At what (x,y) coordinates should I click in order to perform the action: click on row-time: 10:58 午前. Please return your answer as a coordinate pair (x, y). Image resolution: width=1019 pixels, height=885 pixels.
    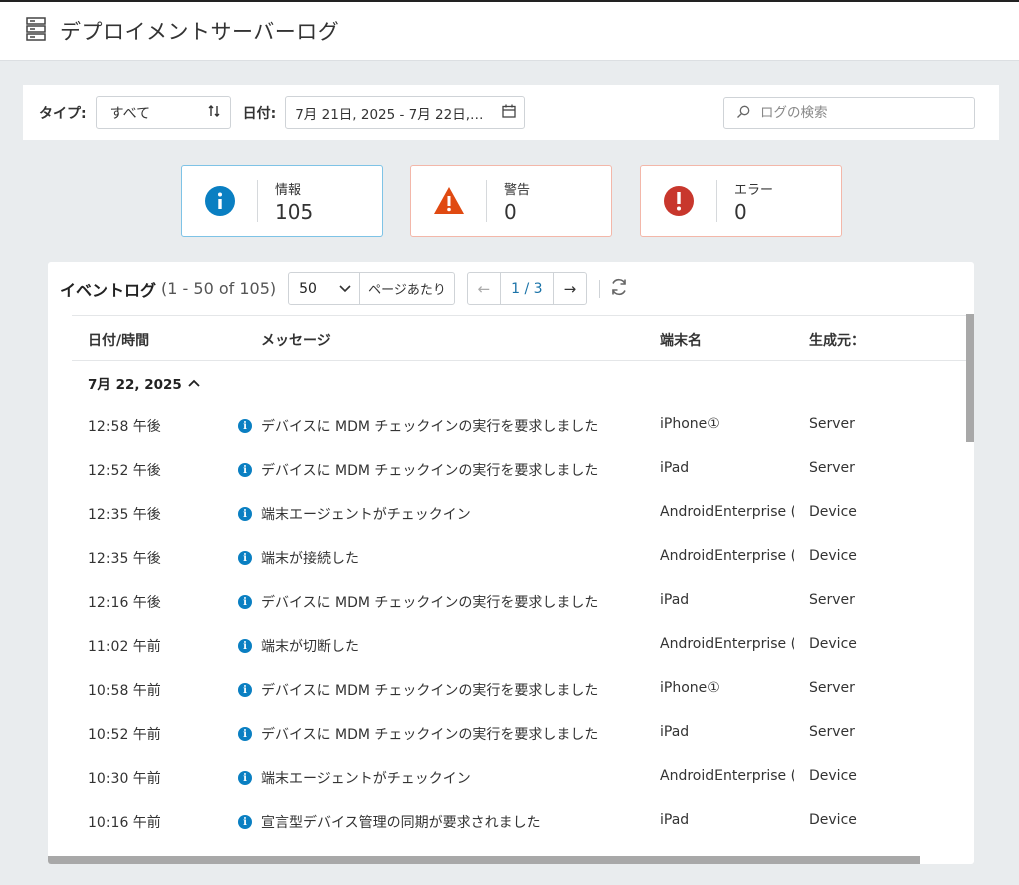
    Looking at the image, I should click on (124, 691).